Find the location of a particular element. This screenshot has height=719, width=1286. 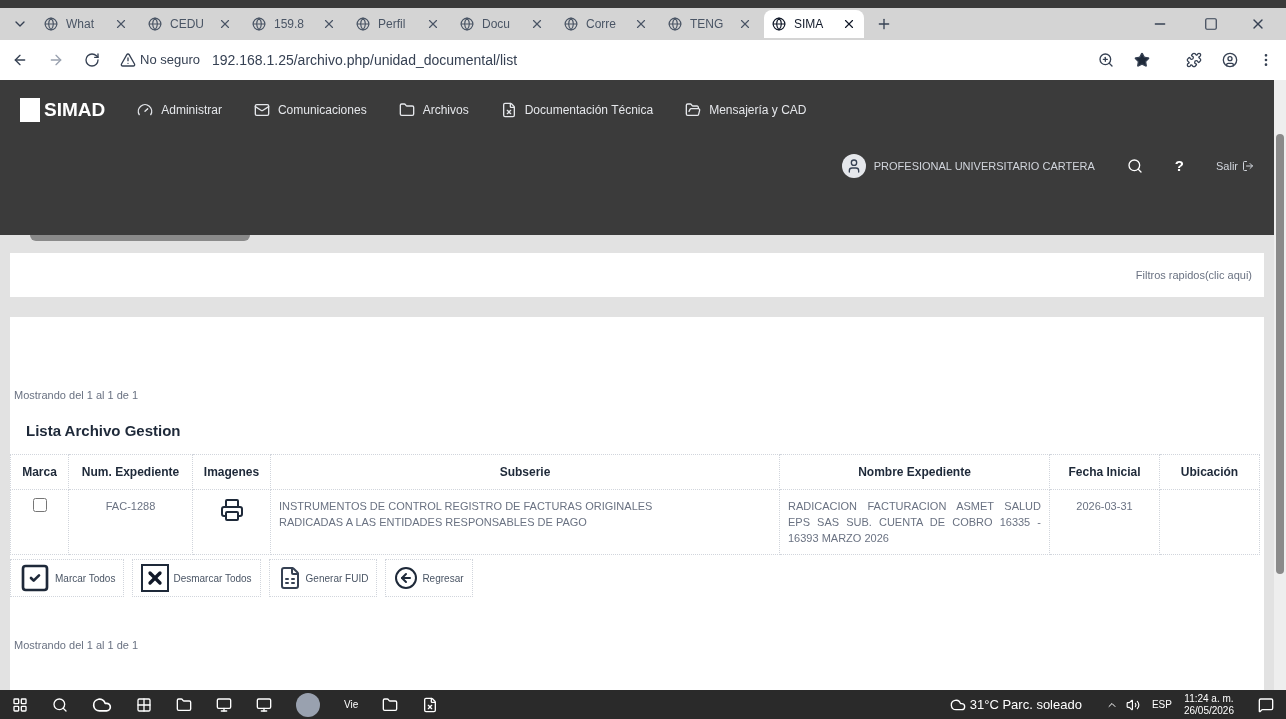

list-title: Lista Archivo Gestion is located at coordinates (103, 430).